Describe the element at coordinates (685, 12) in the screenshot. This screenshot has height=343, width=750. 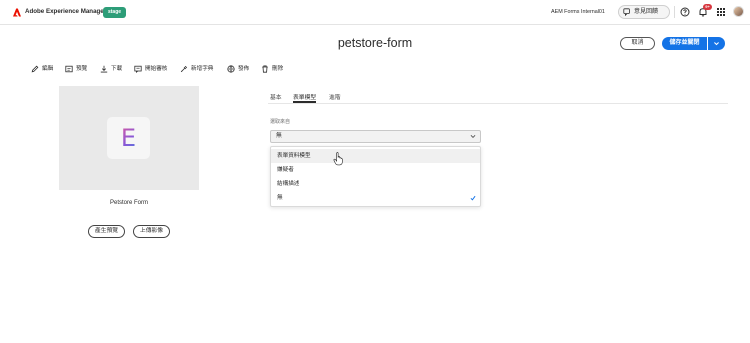
I see `help-icon` at that location.